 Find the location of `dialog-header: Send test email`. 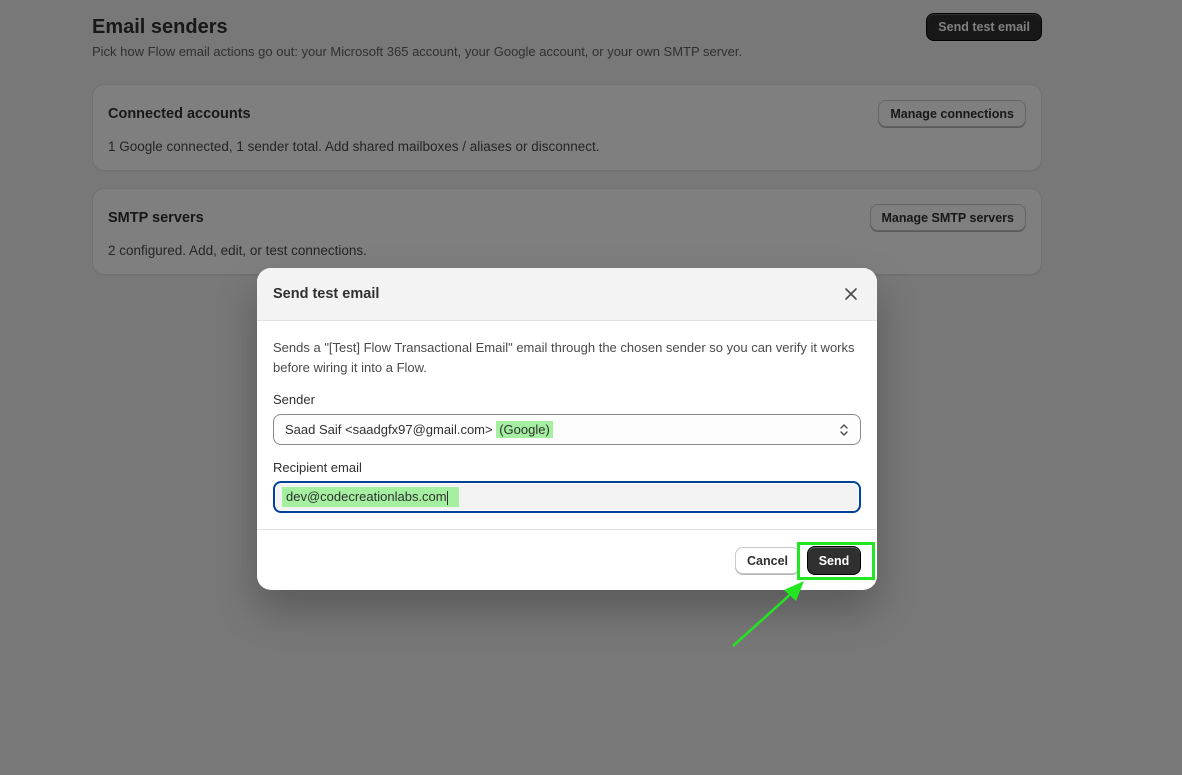

dialog-header: Send test email is located at coordinates (567, 294).